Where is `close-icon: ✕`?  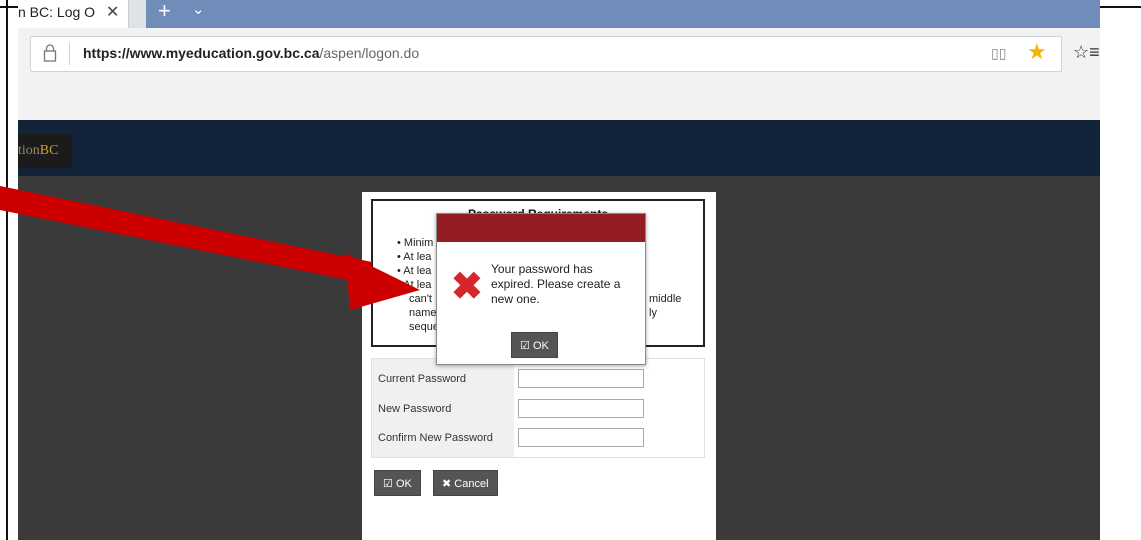
close-icon: ✕ is located at coordinates (112, 12).